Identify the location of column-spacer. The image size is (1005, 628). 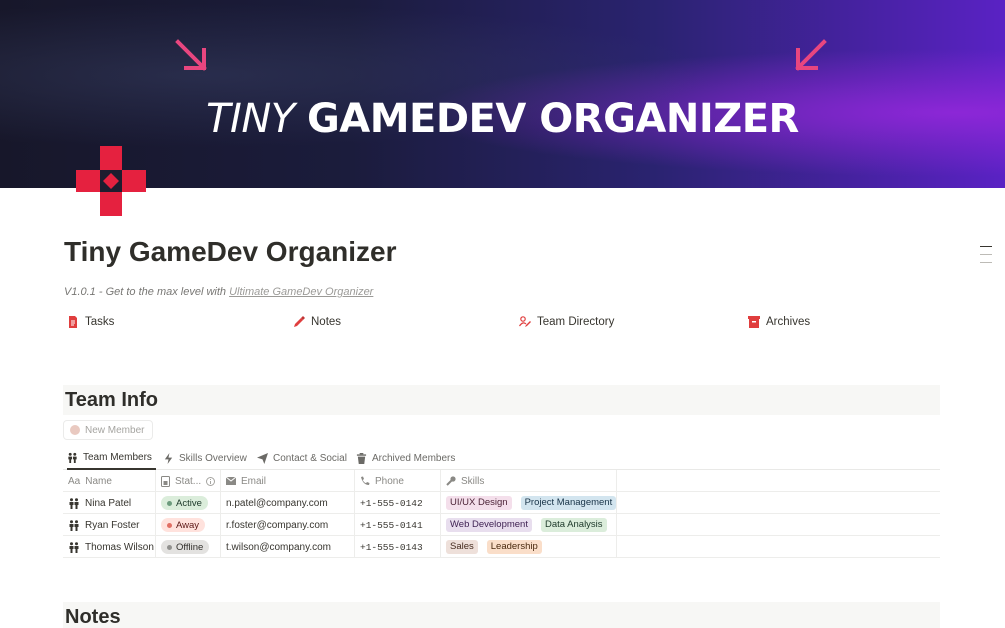
(778, 481).